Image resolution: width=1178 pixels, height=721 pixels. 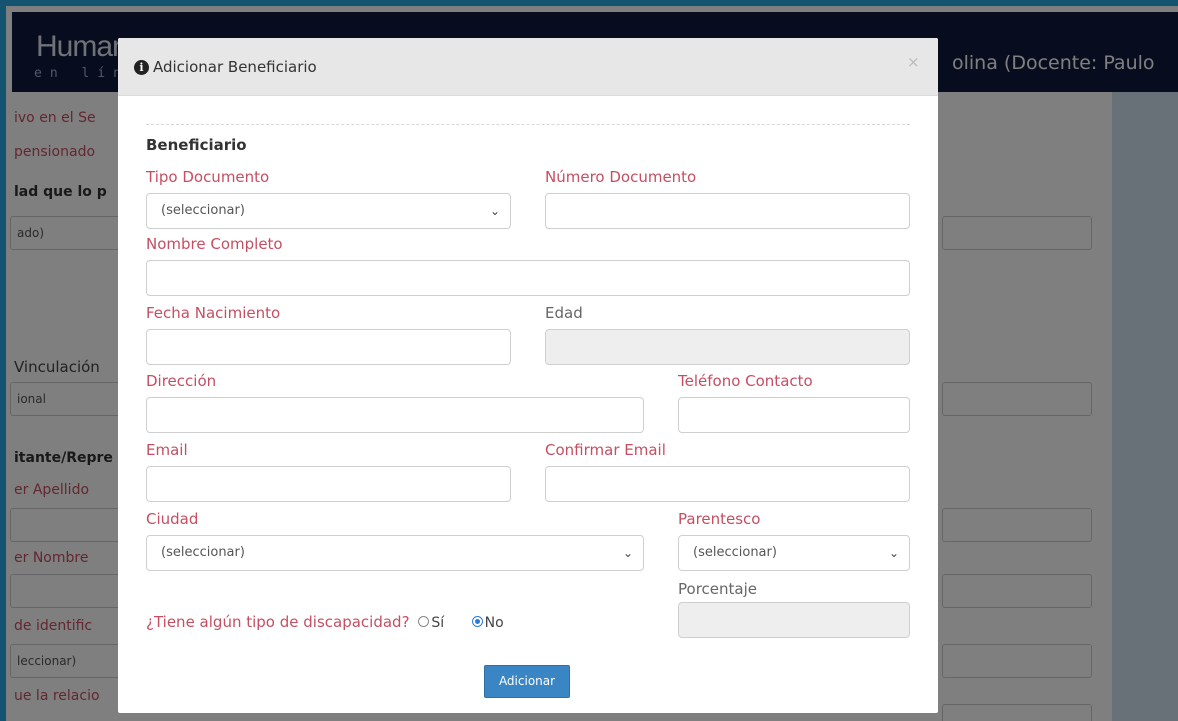 I want to click on section-title: Beneficiario, so click(x=196, y=145).